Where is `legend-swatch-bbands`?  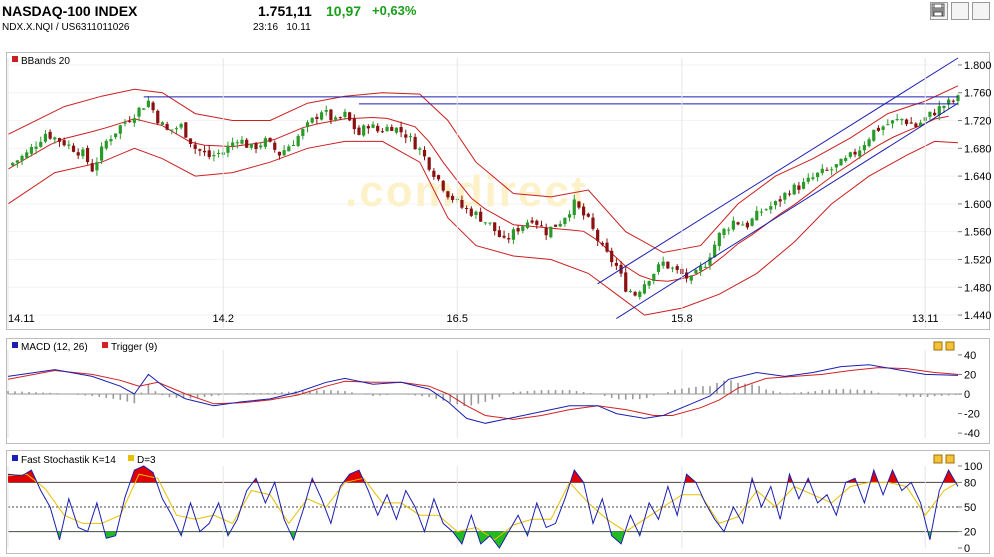 legend-swatch-bbands is located at coordinates (15, 59).